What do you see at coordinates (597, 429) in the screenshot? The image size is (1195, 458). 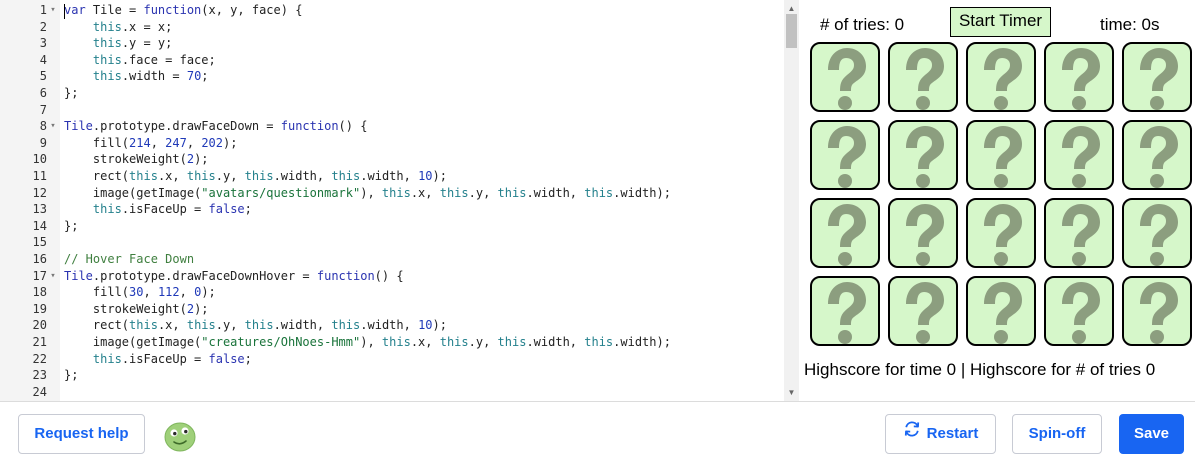 I see `bottom-toolbar: Request help Restart Spin-off Save` at bounding box center [597, 429].